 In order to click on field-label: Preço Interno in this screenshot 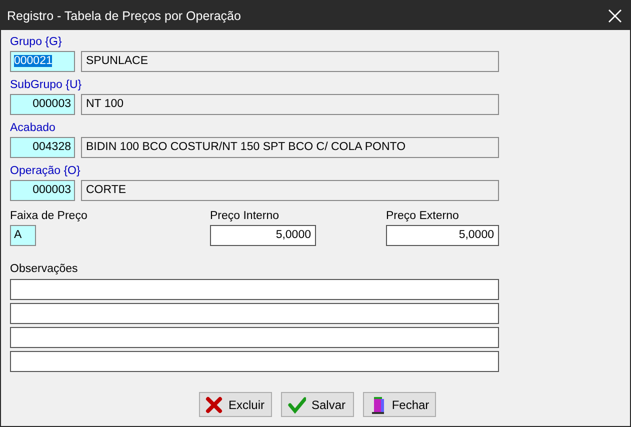, I will do `click(245, 216)`.